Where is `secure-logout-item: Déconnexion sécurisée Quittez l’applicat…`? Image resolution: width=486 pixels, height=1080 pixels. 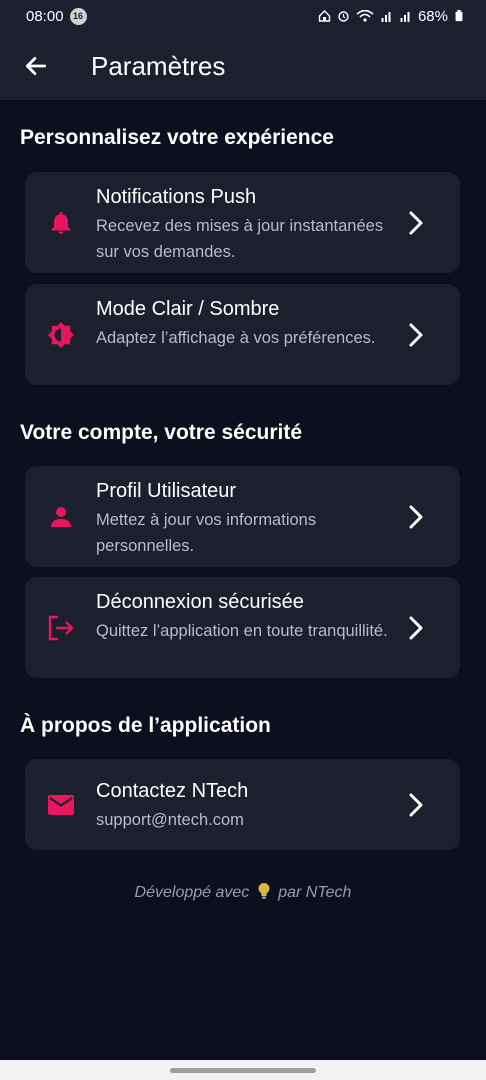 secure-logout-item: Déconnexion sécurisée Quittez l’applicat… is located at coordinates (242, 627).